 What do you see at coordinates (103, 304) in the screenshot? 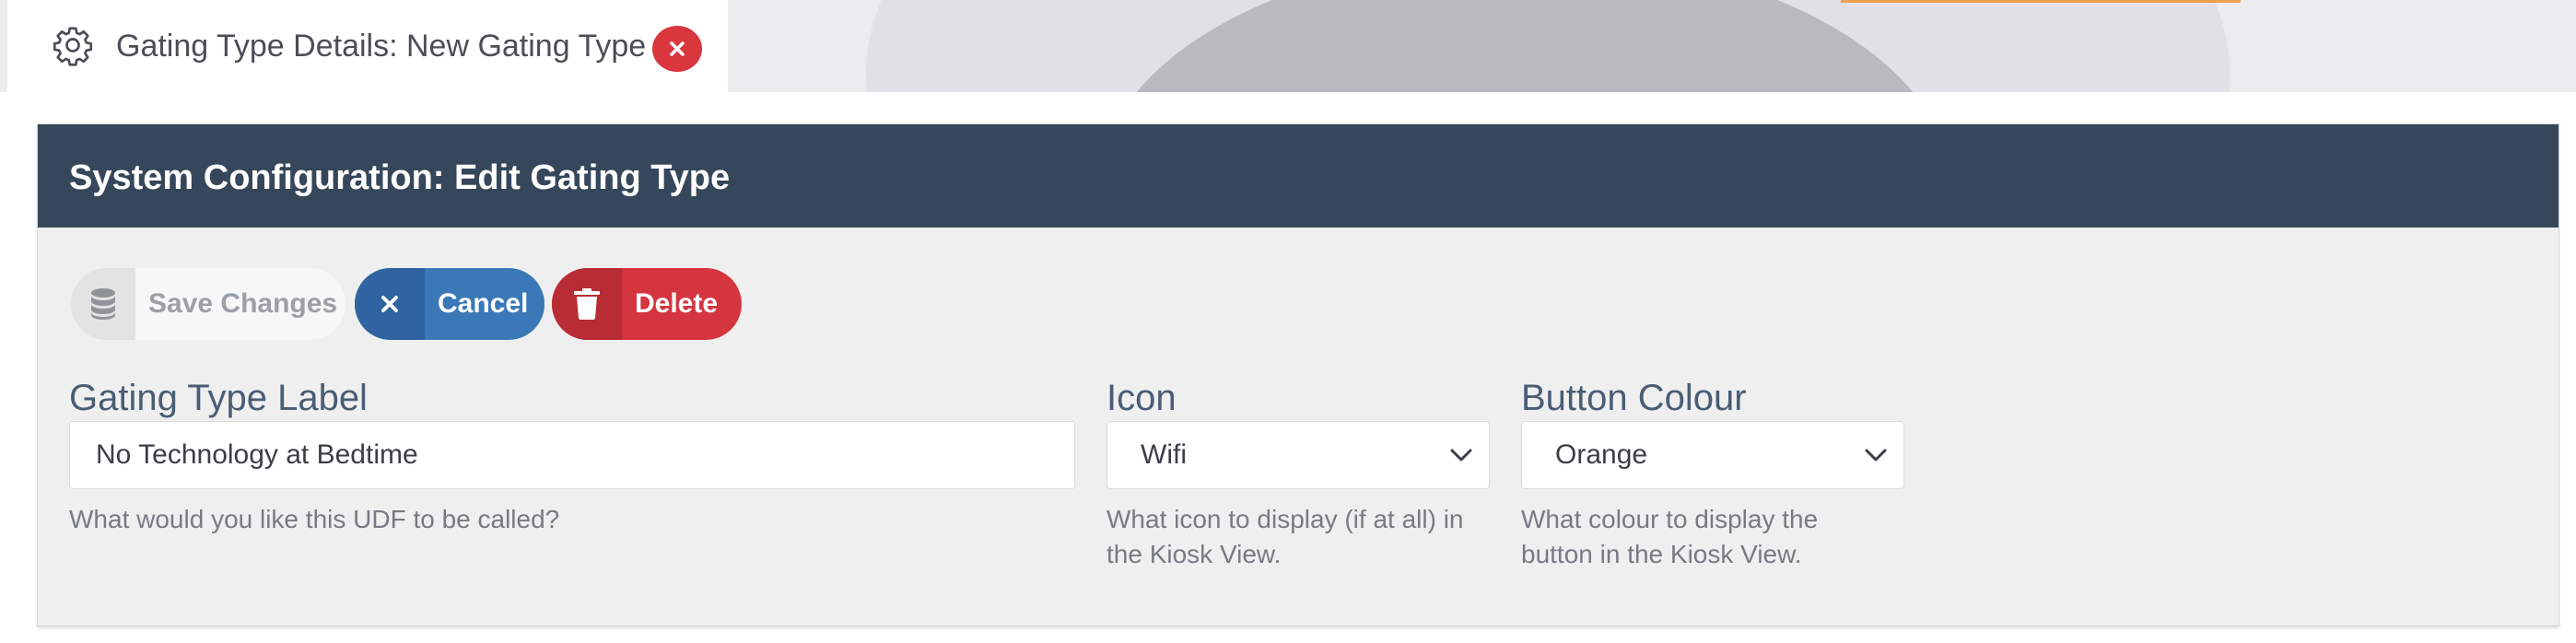
I see `database-icon` at bounding box center [103, 304].